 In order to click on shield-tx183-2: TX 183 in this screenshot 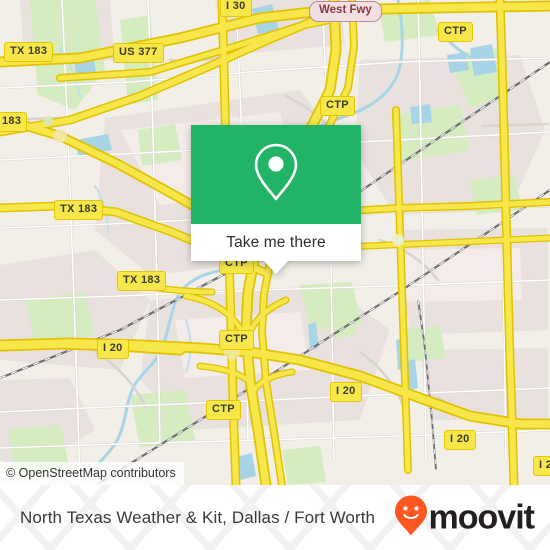, I will do `click(79, 210)`.